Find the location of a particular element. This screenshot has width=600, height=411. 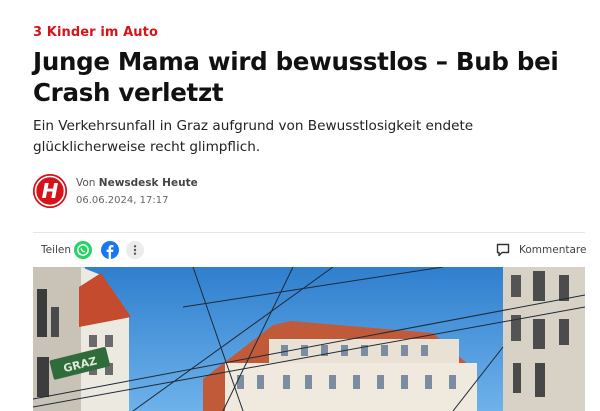

heute-logo-icon: H is located at coordinates (50, 191).